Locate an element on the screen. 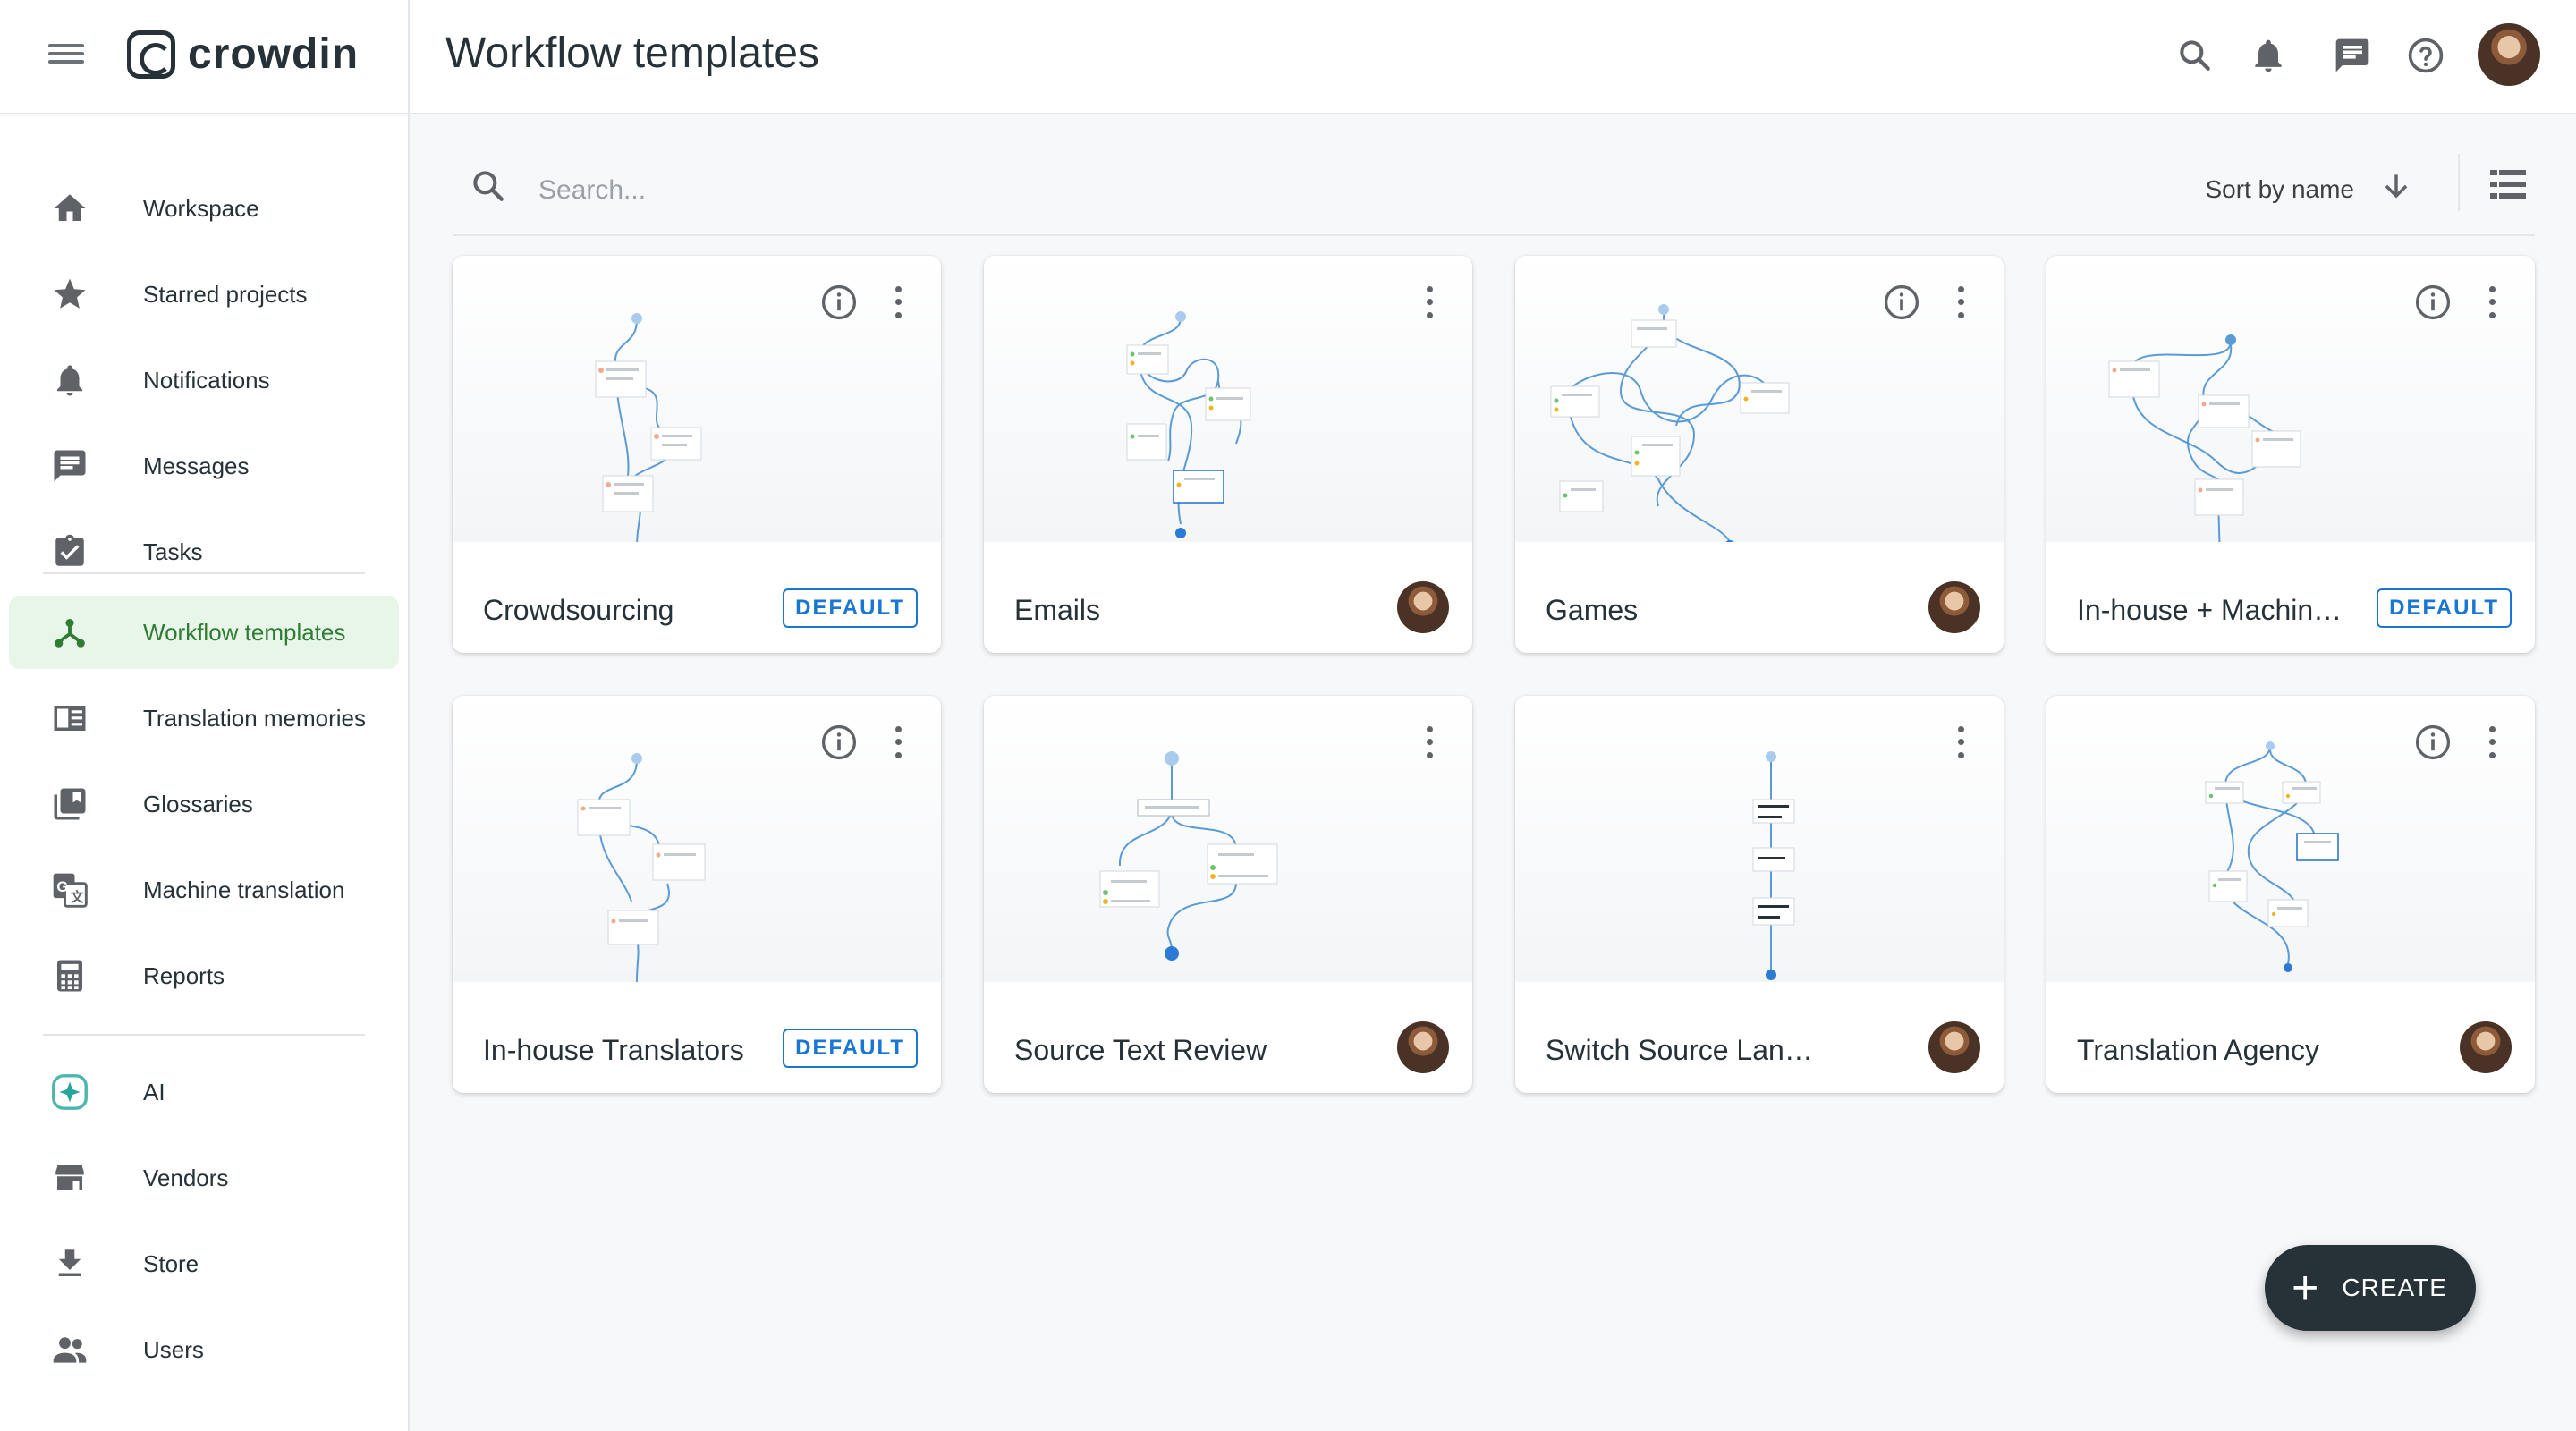 The width and height of the screenshot is (2576, 1431). sidebar-divider is located at coordinates (409, 716).